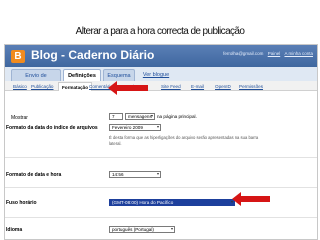 The width and height of the screenshot is (320, 240). Describe the element at coordinates (298, 53) in the screenshot. I see `account-link: A minha conta` at that location.